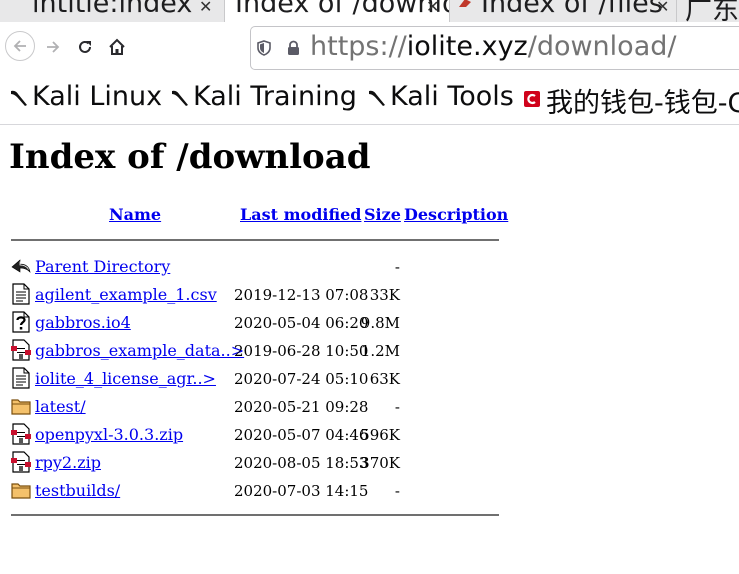  What do you see at coordinates (77, 490) in the screenshot?
I see `file-link: testbuilds/` at bounding box center [77, 490].